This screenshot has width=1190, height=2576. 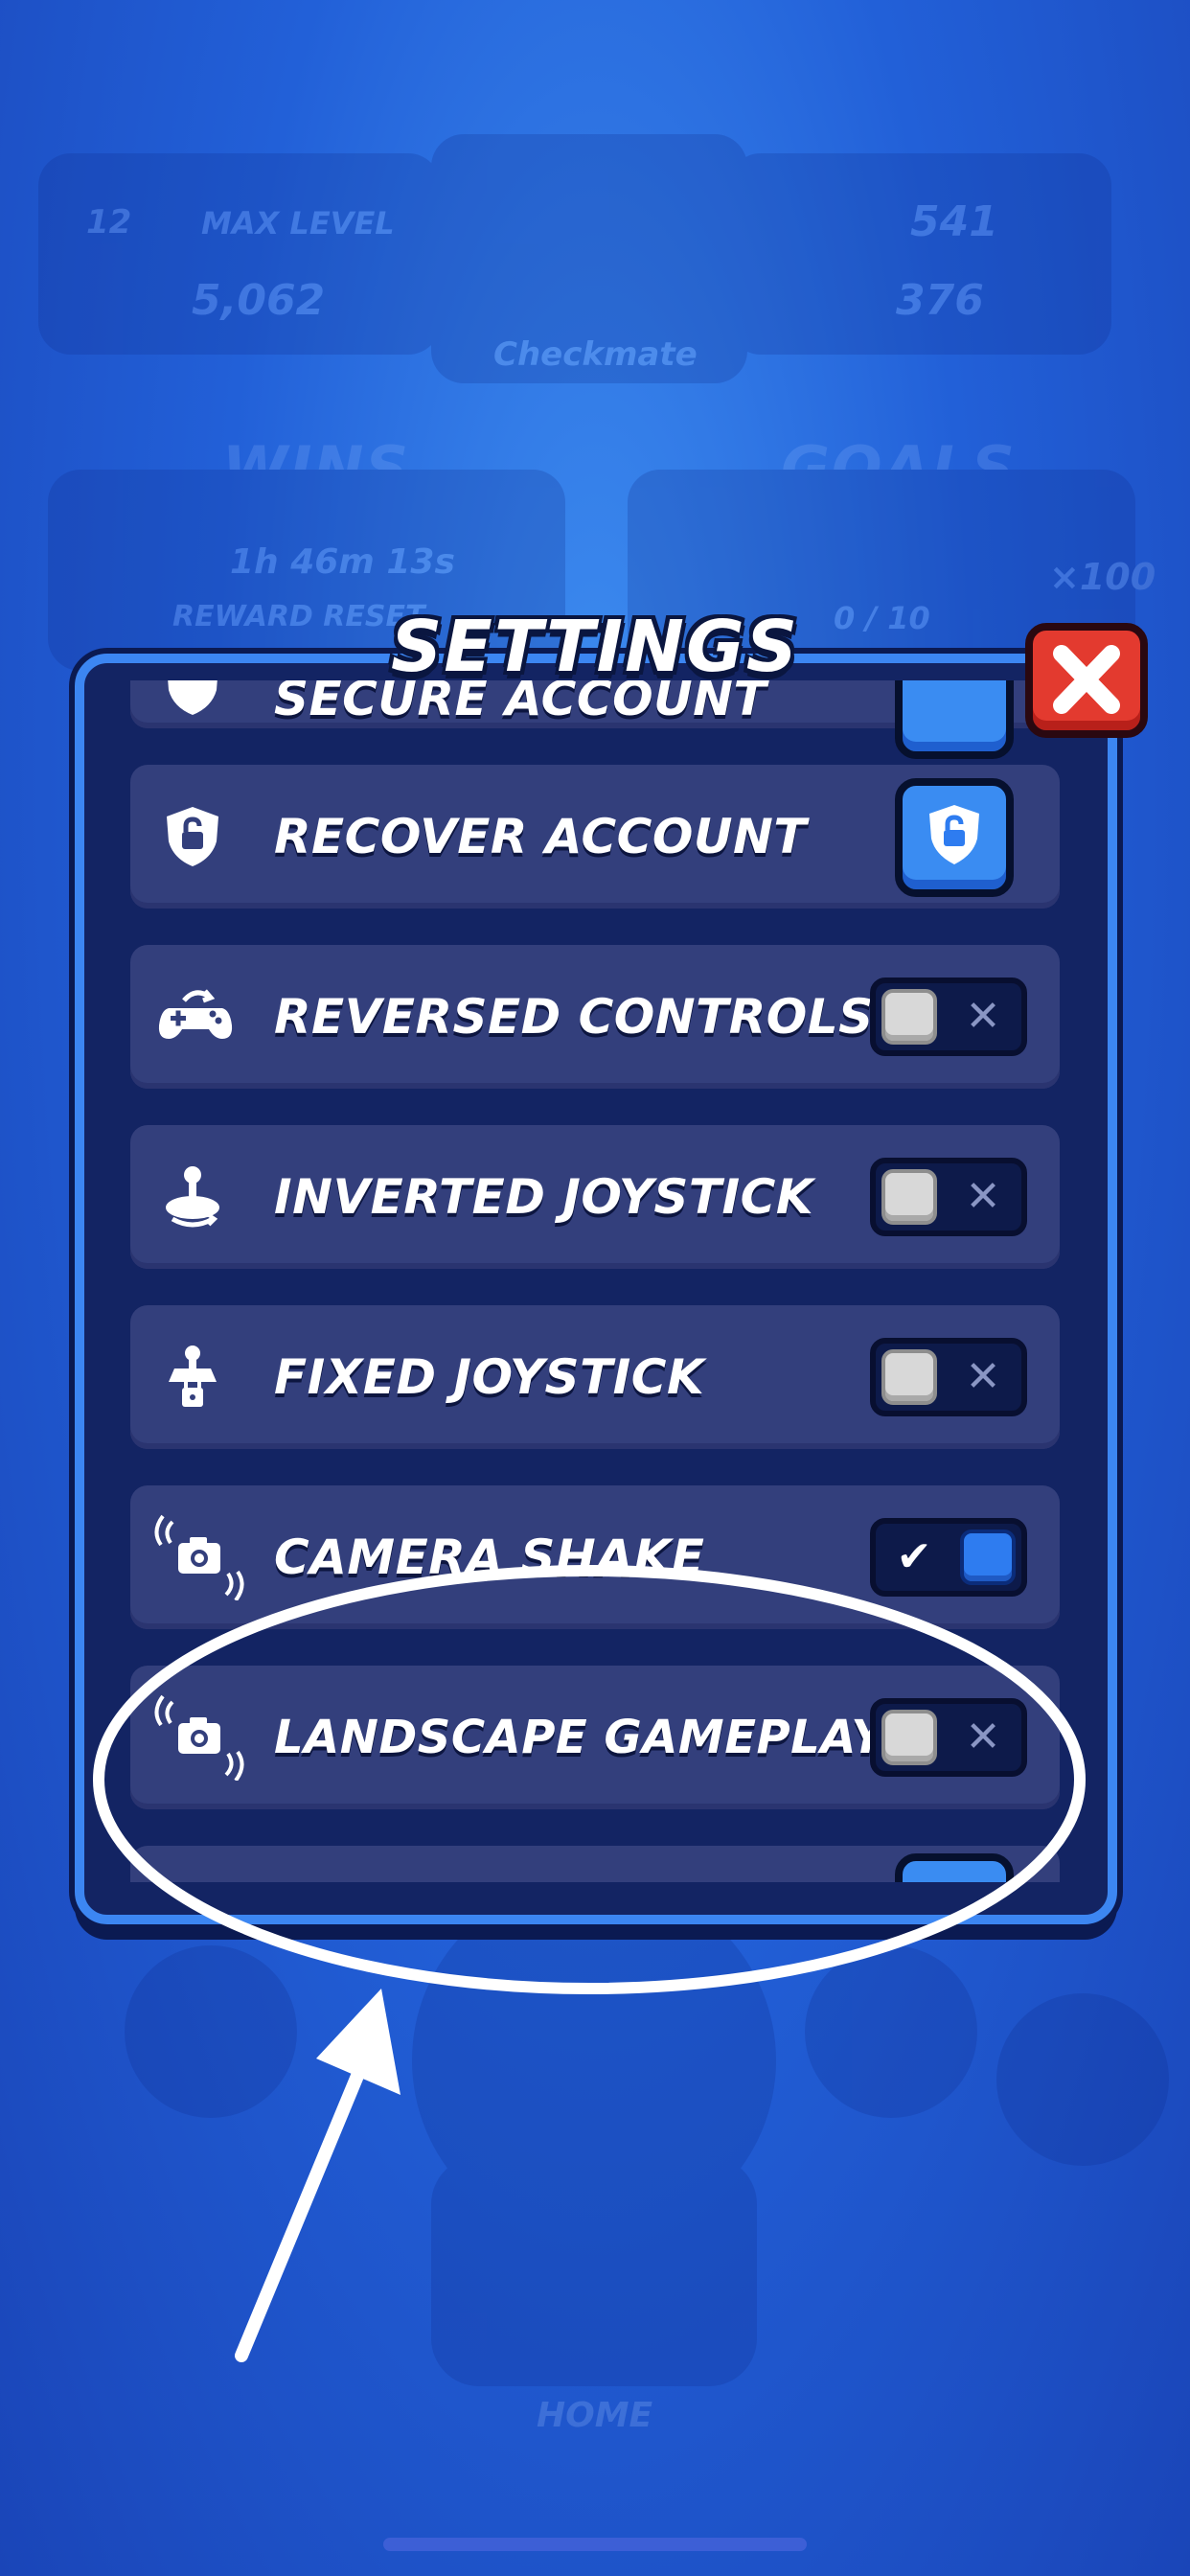 I want to click on settings-row-reversed-controls: REVERSED CONTROLS ✕, so click(x=595, y=1017).